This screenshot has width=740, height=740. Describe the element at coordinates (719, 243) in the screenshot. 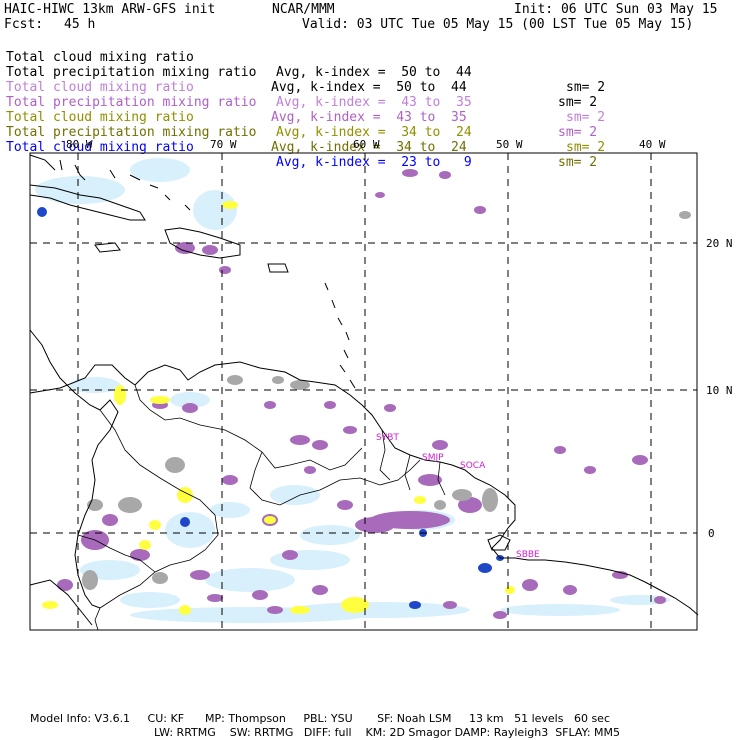

I see `lat-label-20n: 20 N` at that location.